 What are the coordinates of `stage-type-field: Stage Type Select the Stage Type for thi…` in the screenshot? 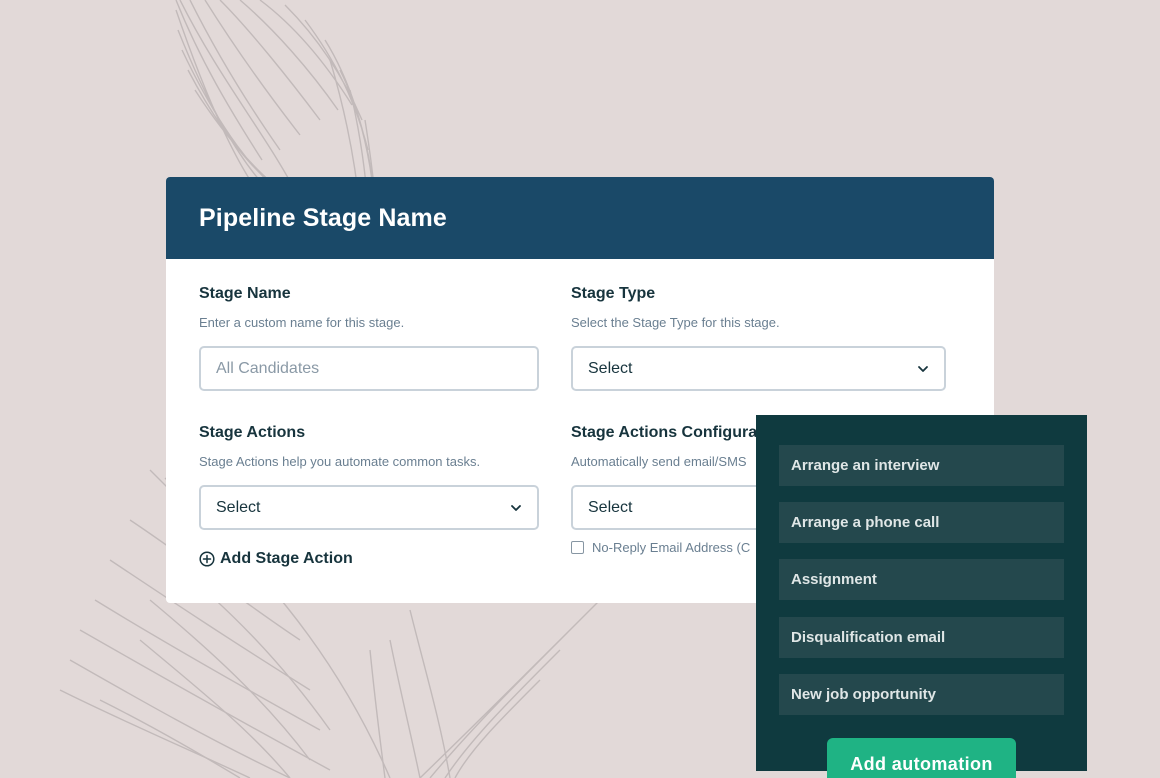 It's located at (675, 307).